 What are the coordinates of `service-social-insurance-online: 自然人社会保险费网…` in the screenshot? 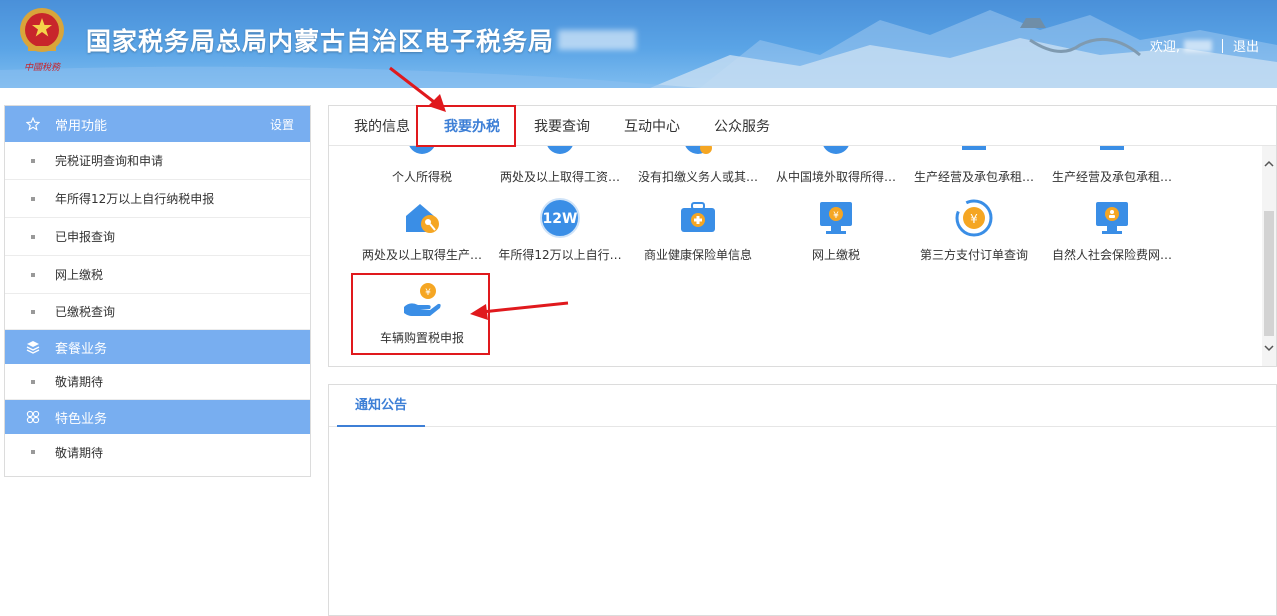 It's located at (1112, 229).